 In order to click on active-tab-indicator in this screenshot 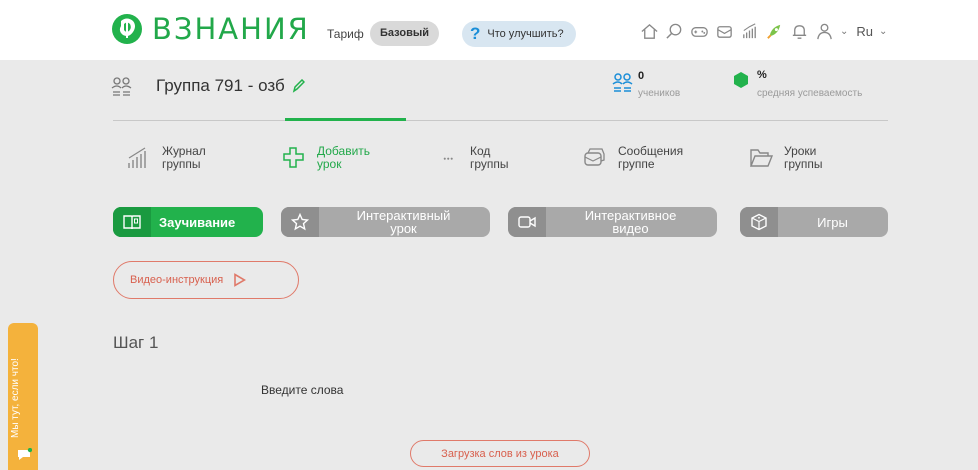, I will do `click(345, 119)`.